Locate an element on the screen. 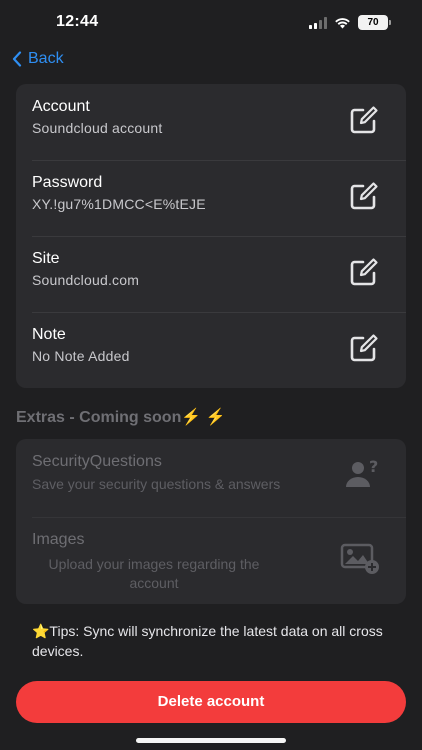  chevron-left-icon is located at coordinates (17, 59).